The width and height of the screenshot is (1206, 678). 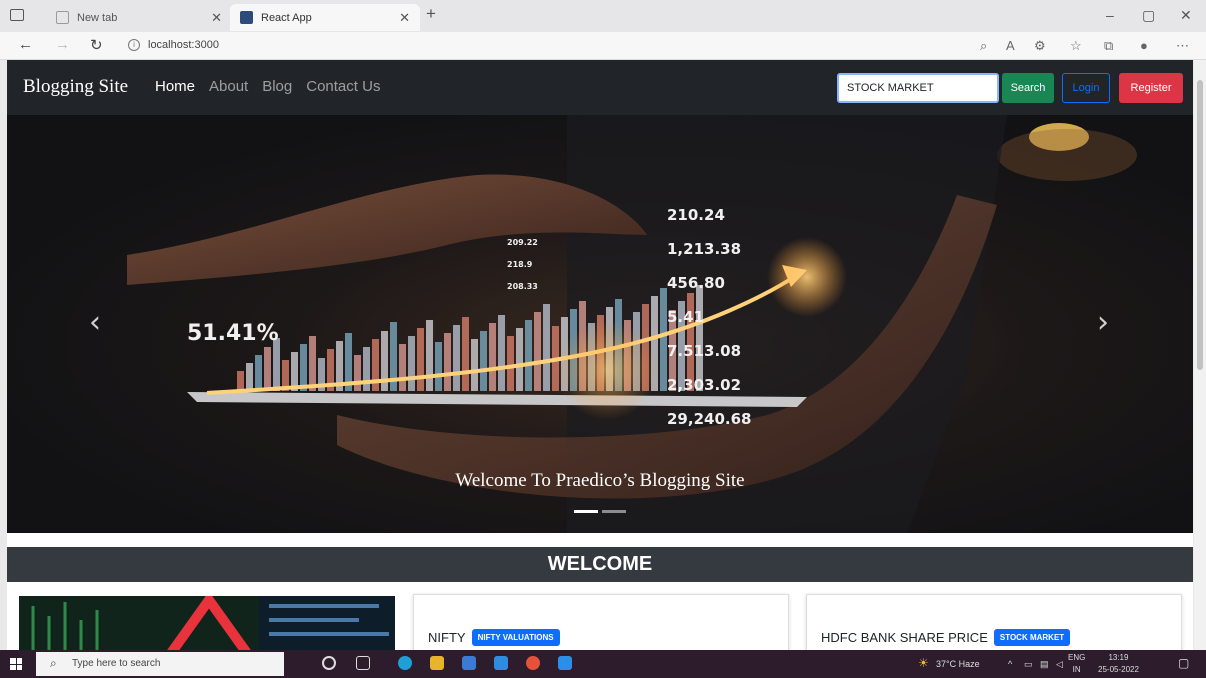 What do you see at coordinates (233, 333) in the screenshot?
I see `hero-percent: 51.41%` at bounding box center [233, 333].